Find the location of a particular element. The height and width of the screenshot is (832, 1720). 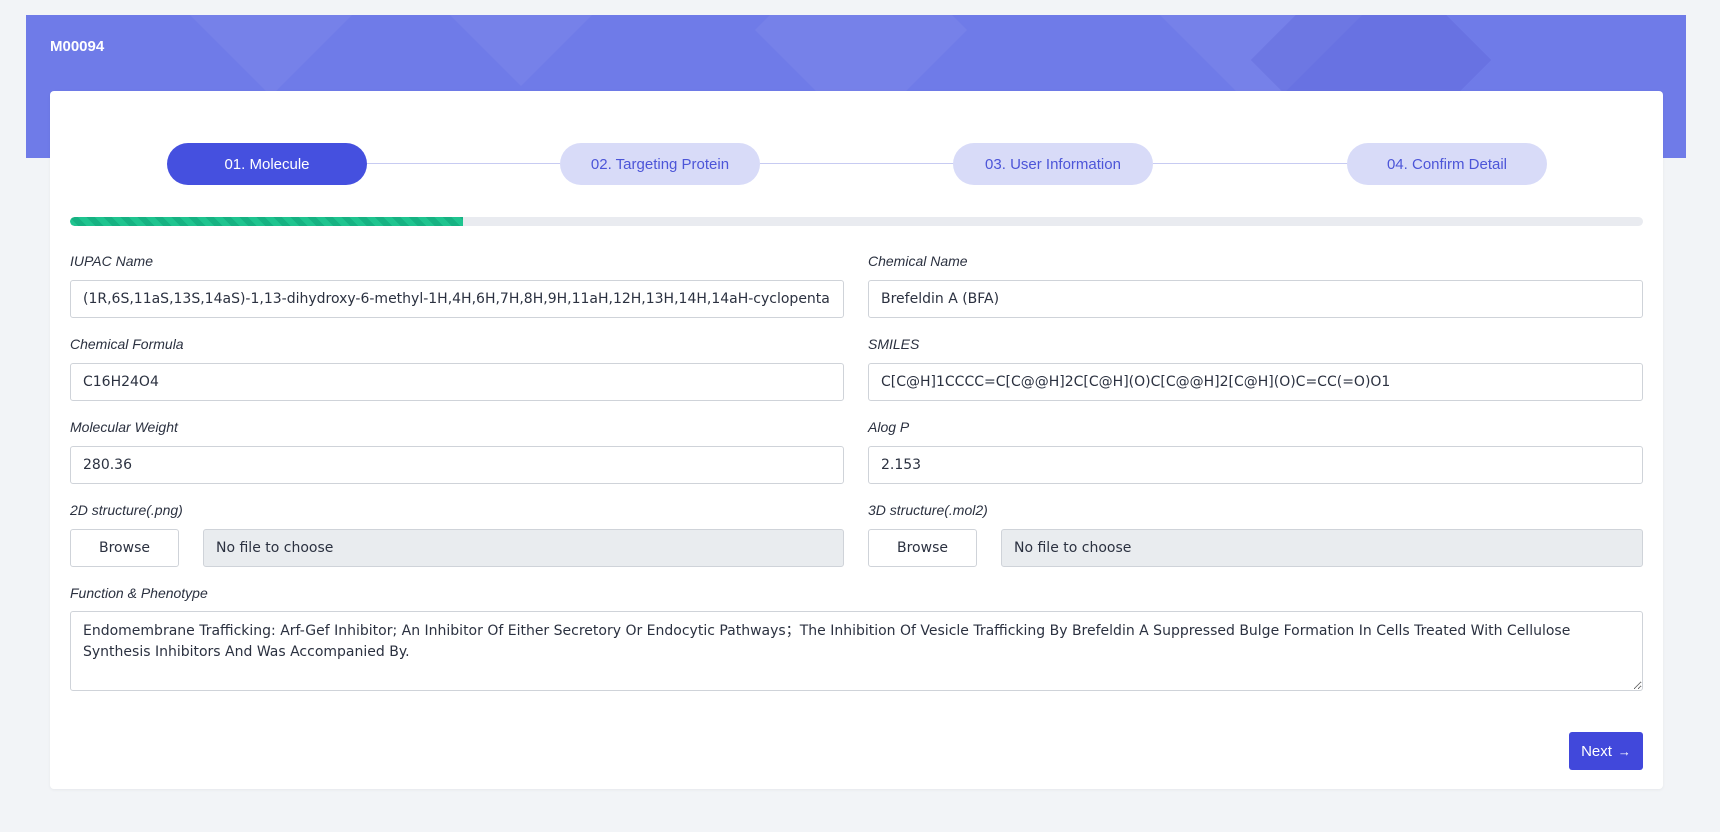

progress-bar is located at coordinates (856, 221).